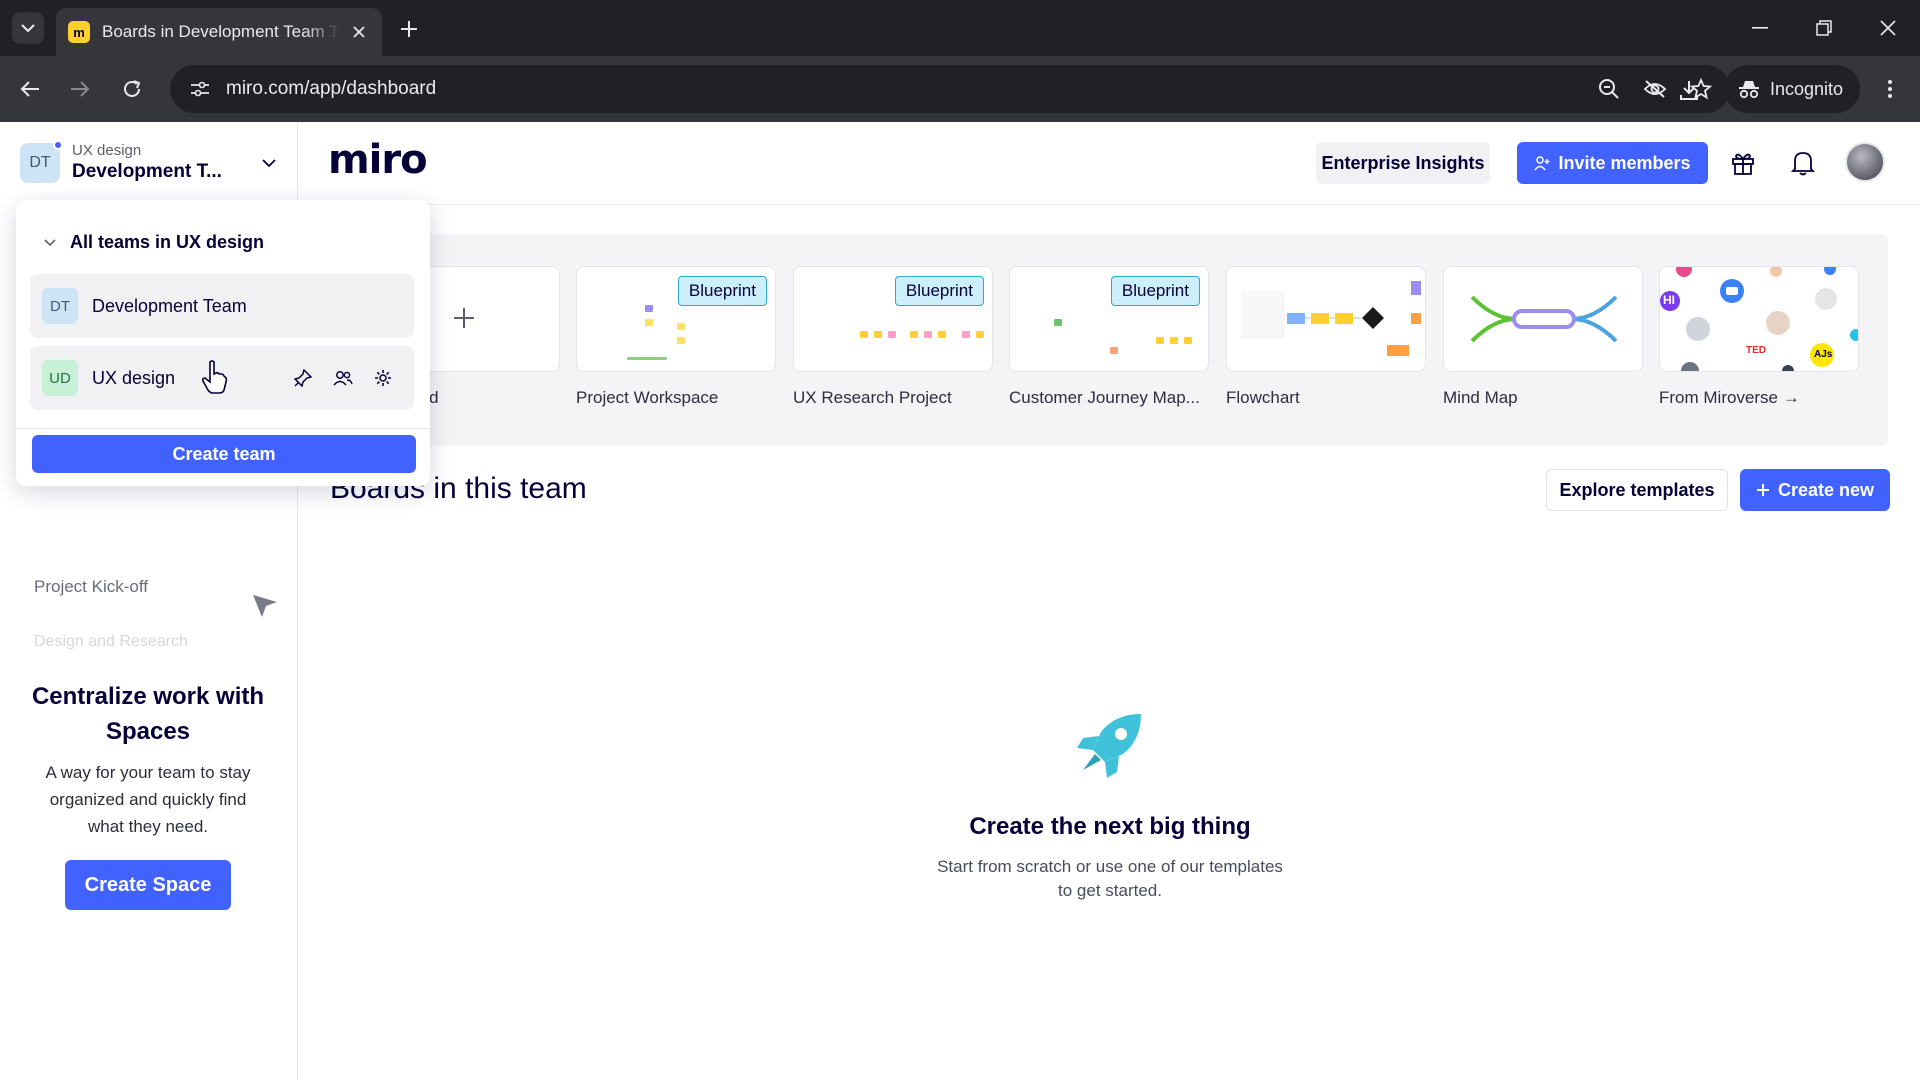 This screenshot has height=1080, width=1920. What do you see at coordinates (1263, 397) in the screenshot?
I see `template-label: Flowchart` at bounding box center [1263, 397].